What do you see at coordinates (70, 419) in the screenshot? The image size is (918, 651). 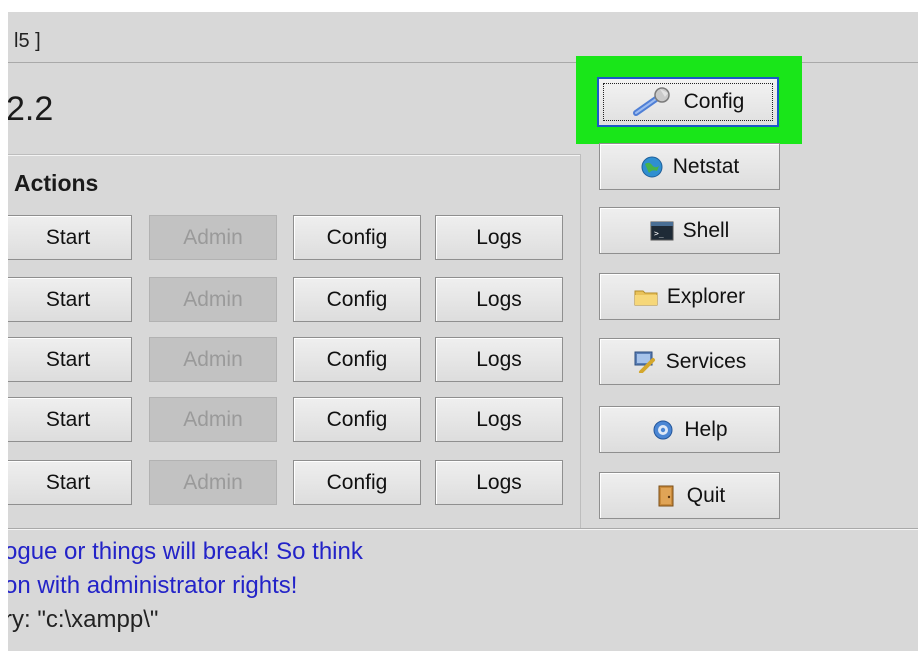 I see `start-button-row-4: Start` at bounding box center [70, 419].